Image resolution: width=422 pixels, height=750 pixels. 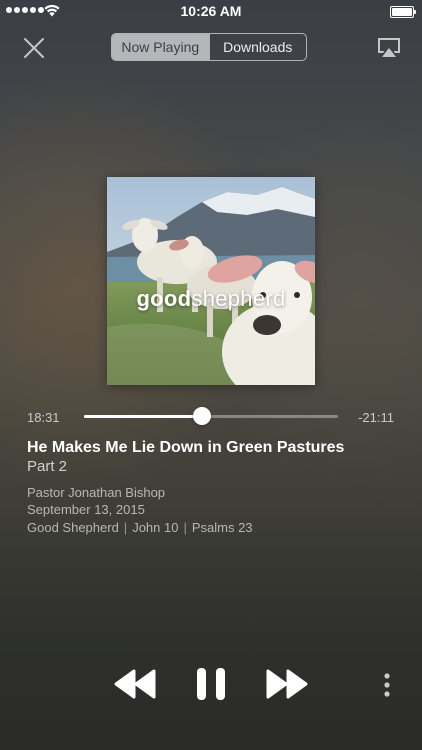 What do you see at coordinates (186, 447) in the screenshot?
I see `episode-title: He Makes Me Lie Down in Green Pastures` at bounding box center [186, 447].